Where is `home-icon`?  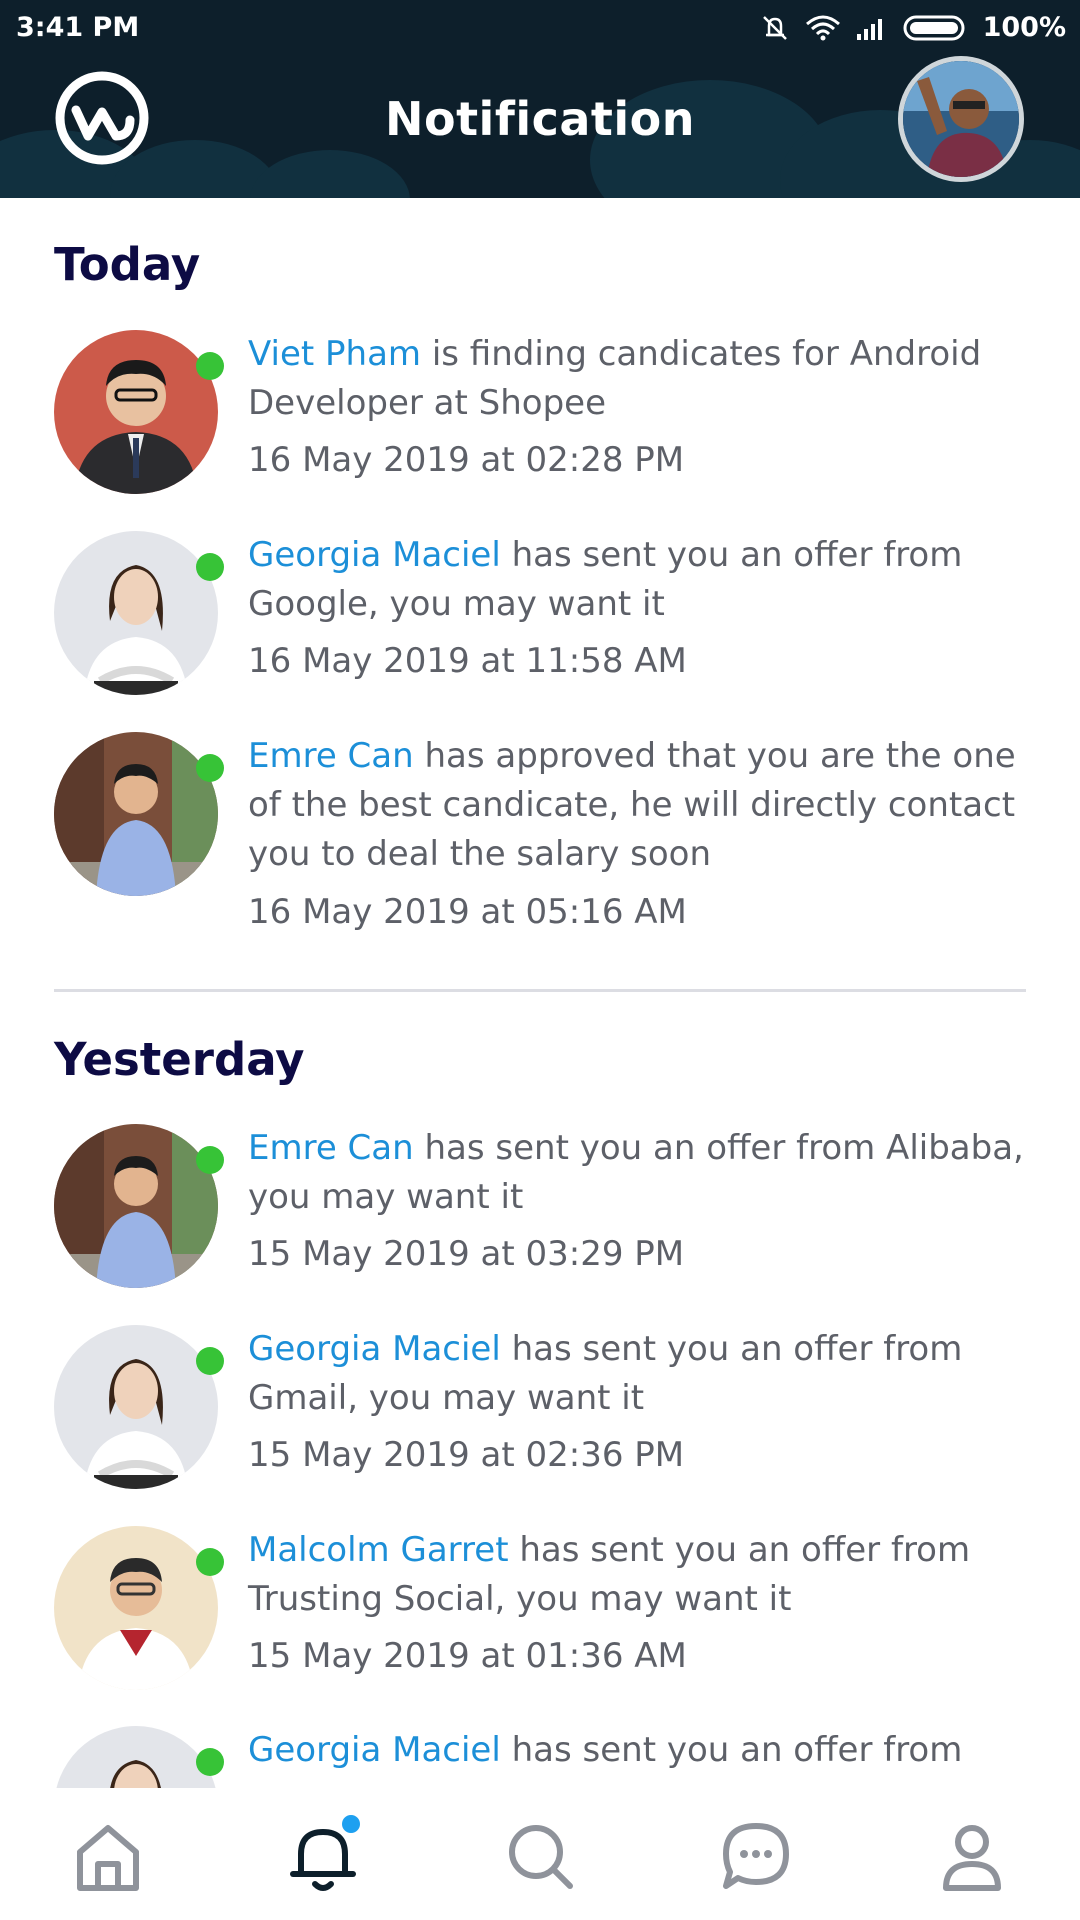
home-icon is located at coordinates (108, 1858).